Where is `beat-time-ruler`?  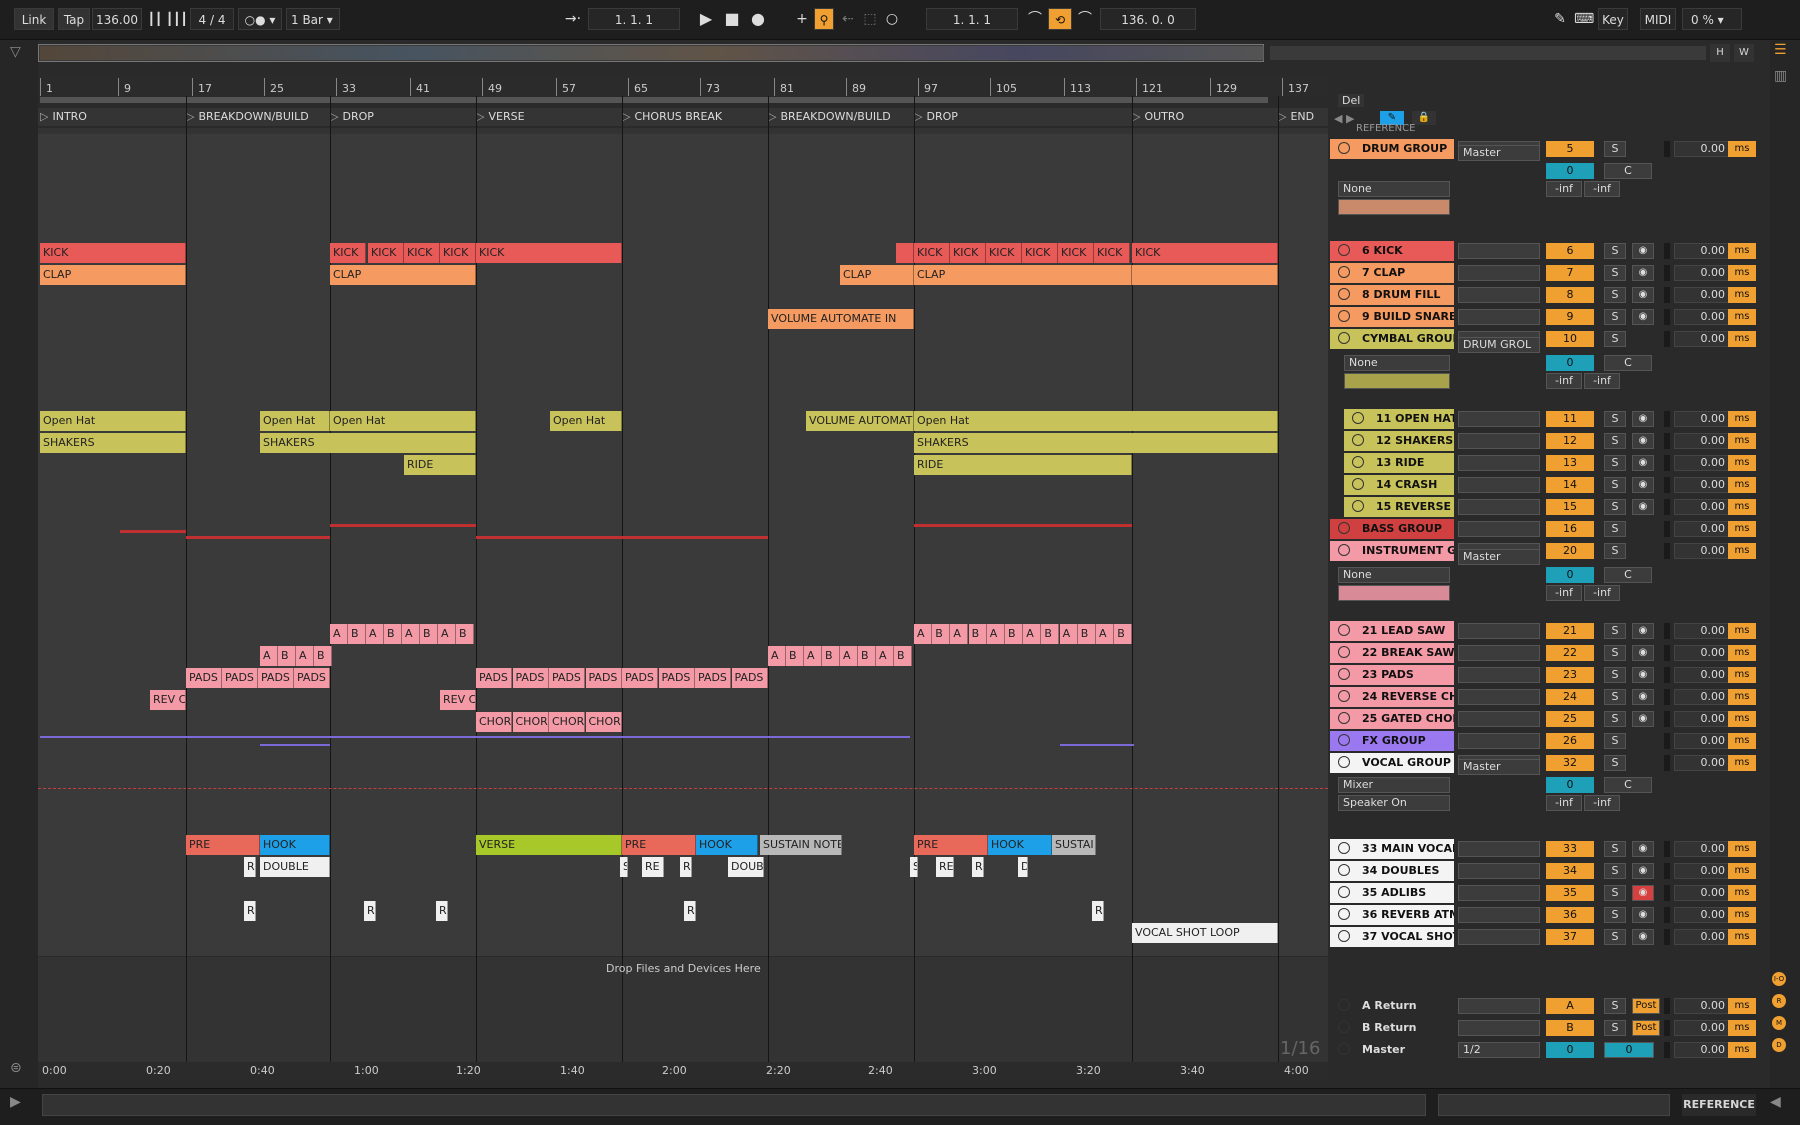 beat-time-ruler is located at coordinates (683, 86).